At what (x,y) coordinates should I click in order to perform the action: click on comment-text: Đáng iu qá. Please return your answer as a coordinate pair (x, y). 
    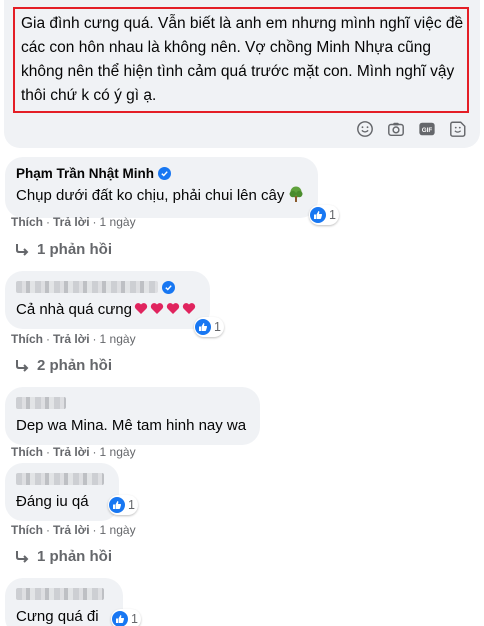
    Looking at the image, I should click on (60, 502).